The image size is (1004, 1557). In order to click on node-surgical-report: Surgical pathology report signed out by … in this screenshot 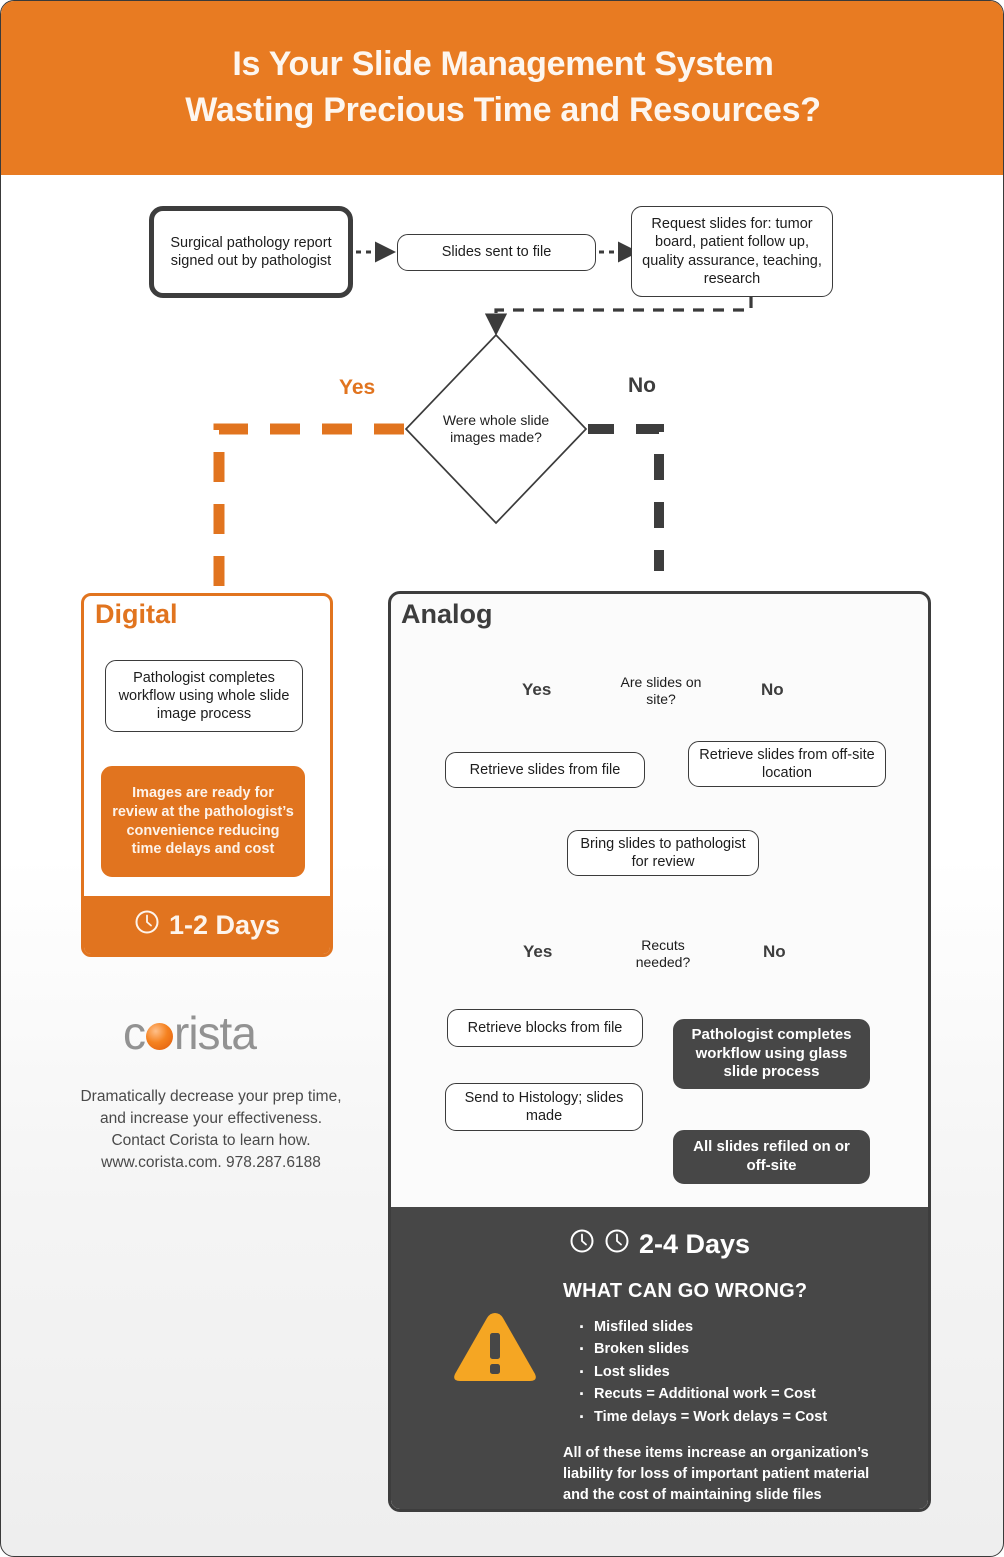, I will do `click(251, 252)`.